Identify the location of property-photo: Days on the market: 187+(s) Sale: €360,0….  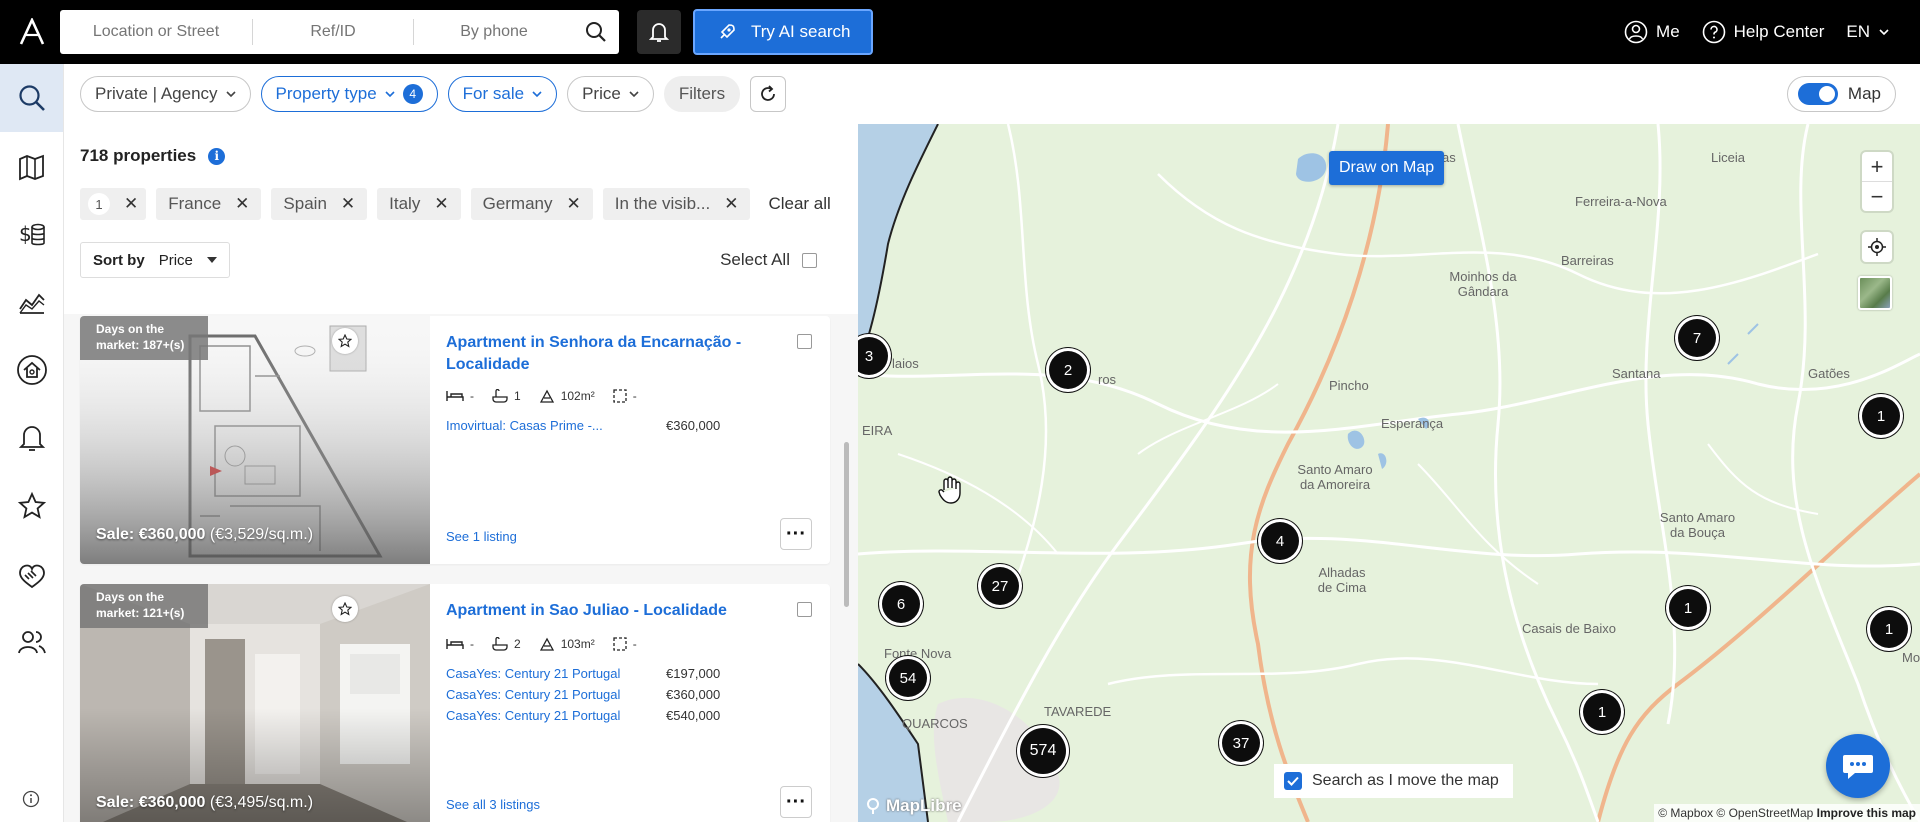
(255, 440).